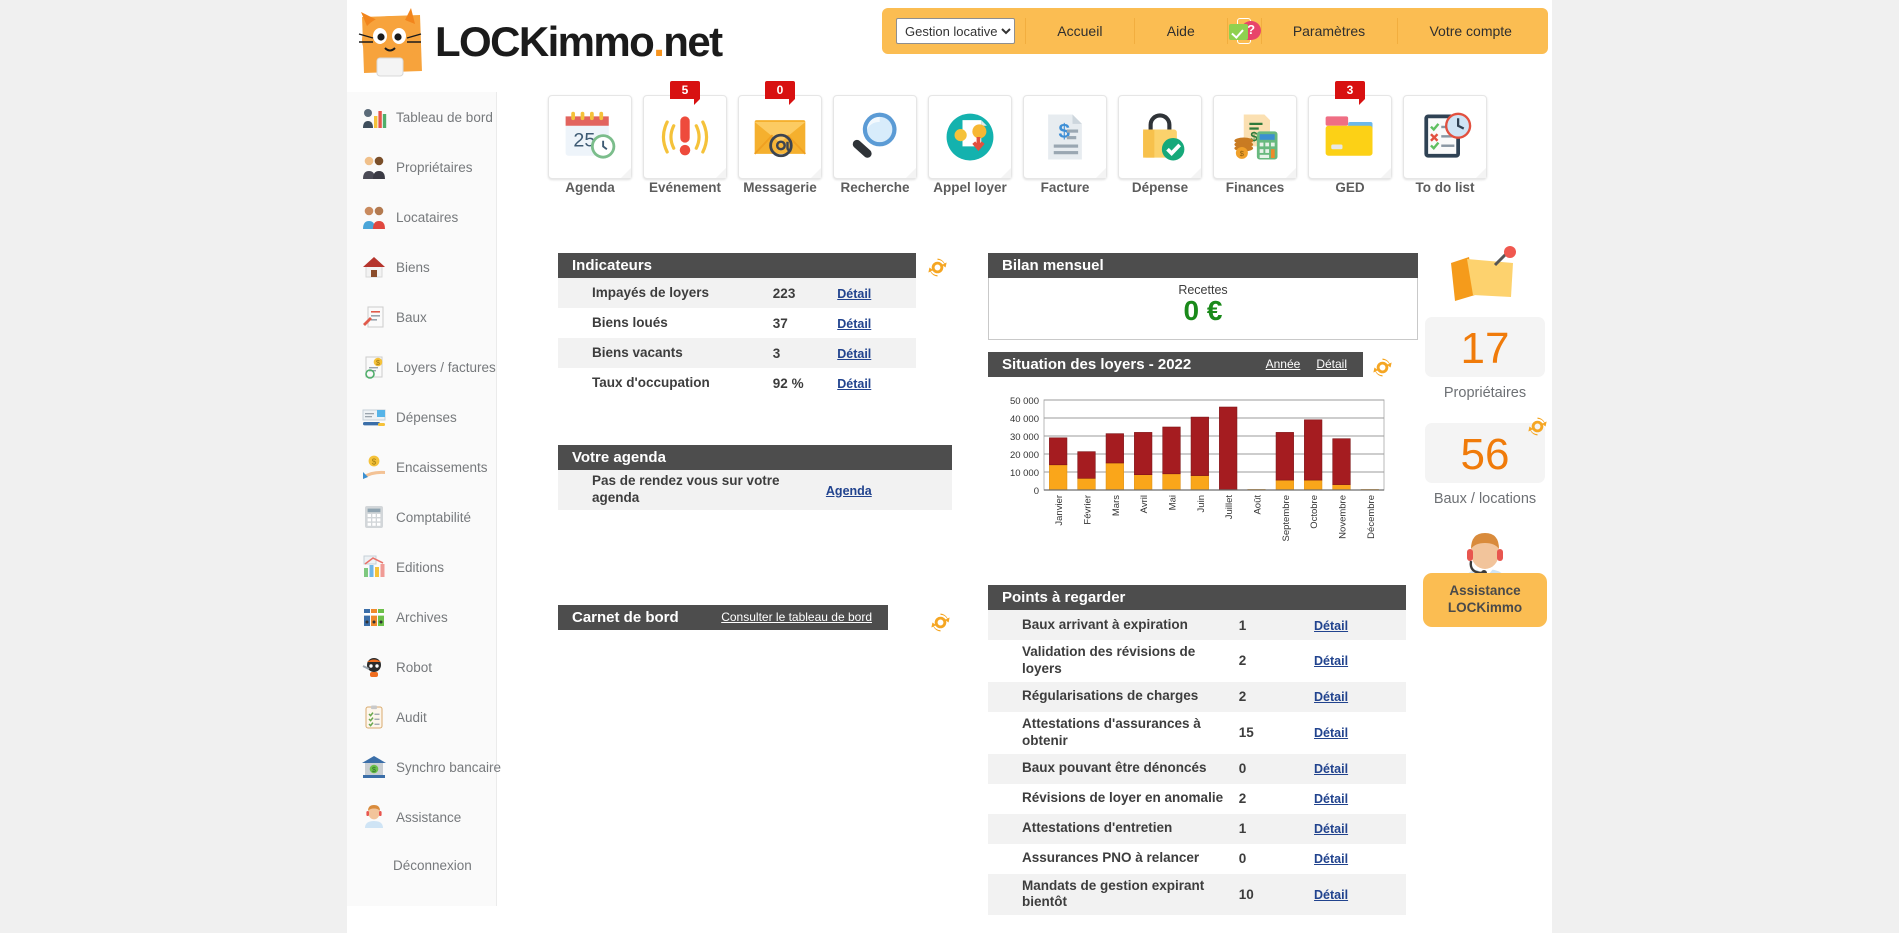  What do you see at coordinates (1097, 828) in the screenshot?
I see `row-label: Attestations d'entretien` at bounding box center [1097, 828].